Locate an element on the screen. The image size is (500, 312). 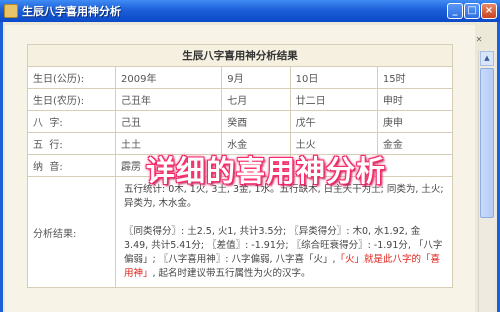
row-label: 生日(农历): is located at coordinates (71, 99).